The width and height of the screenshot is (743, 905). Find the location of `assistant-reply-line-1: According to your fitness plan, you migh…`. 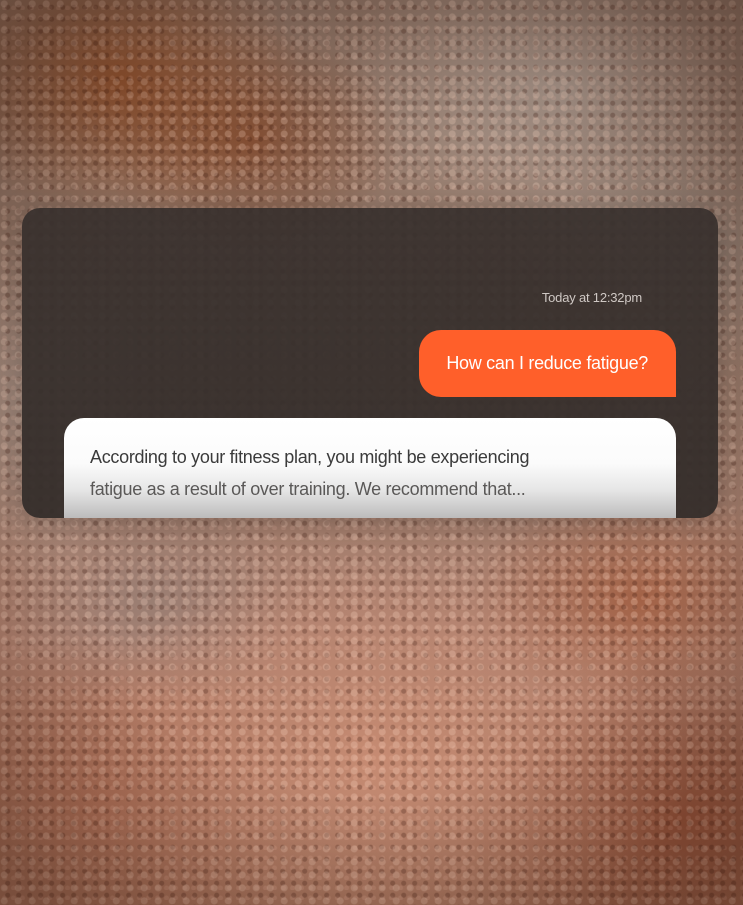

assistant-reply-line-1: According to your fitness plan, you migh… is located at coordinates (310, 457).